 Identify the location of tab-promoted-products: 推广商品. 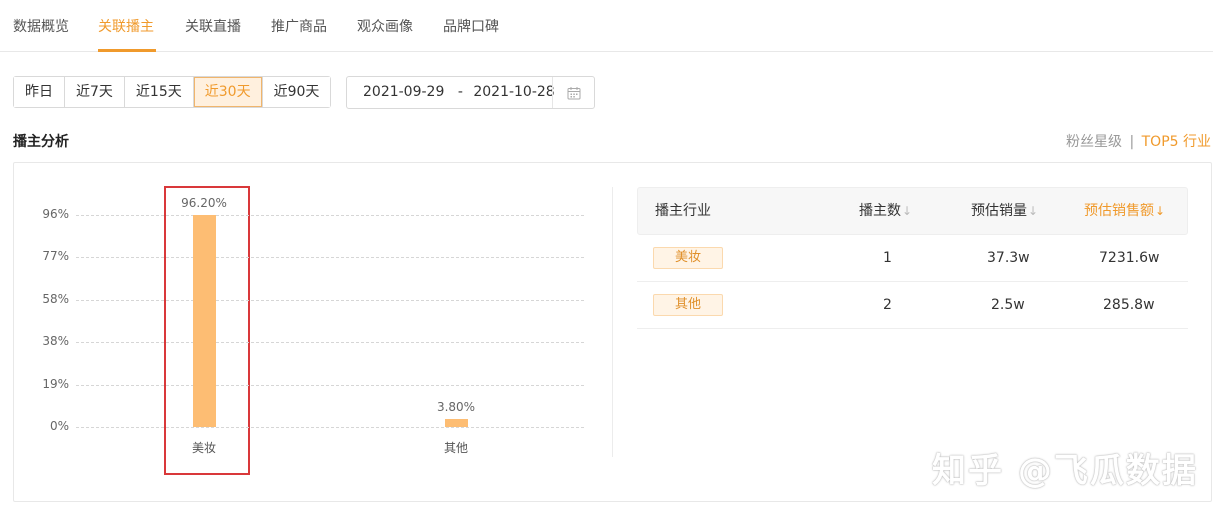
(299, 26).